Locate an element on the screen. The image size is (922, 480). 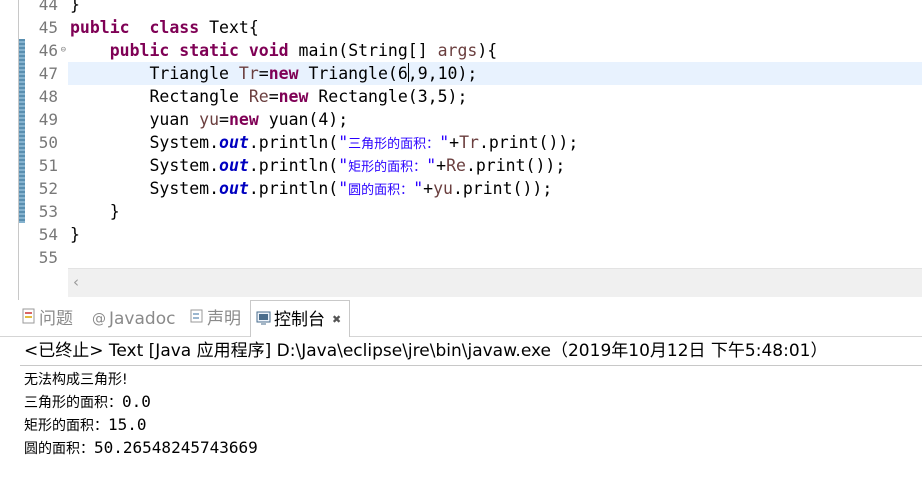
console-text: 15.0 is located at coordinates (127, 424).